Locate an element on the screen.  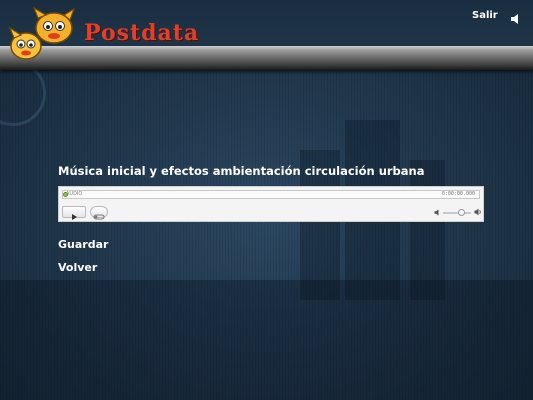
back-button: Volver is located at coordinates (77, 267).